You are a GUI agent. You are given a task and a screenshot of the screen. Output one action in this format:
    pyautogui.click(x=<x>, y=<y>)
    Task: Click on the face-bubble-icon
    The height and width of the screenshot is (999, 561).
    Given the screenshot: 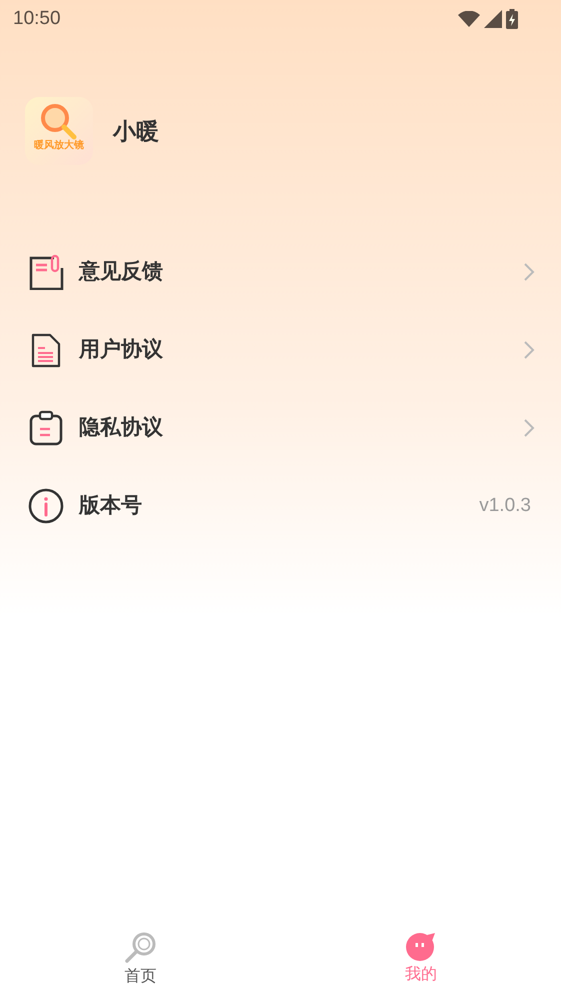 What is the action you would take?
    pyautogui.click(x=420, y=946)
    